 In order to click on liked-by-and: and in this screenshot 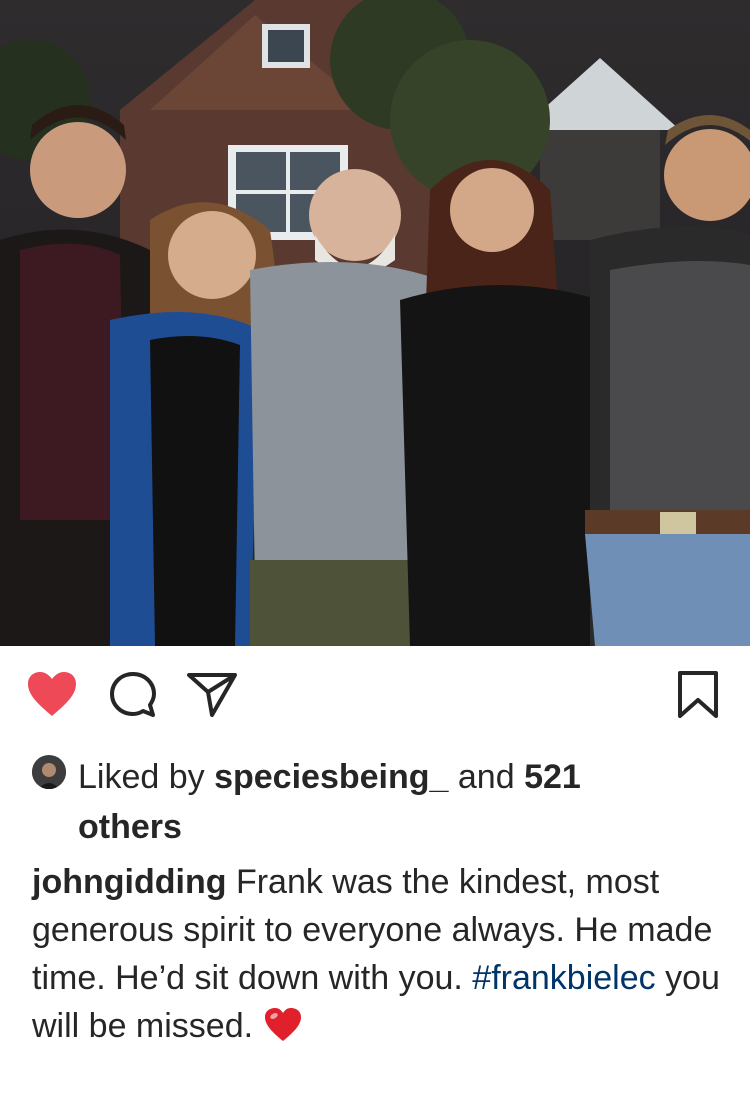, I will do `click(486, 777)`.